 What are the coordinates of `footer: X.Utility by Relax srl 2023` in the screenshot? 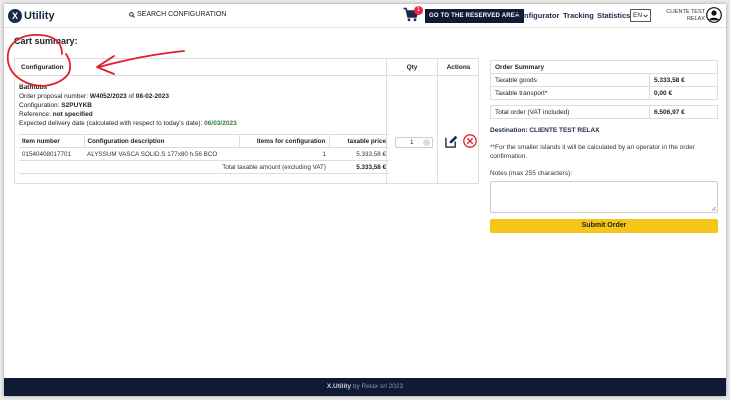 It's located at (365, 387).